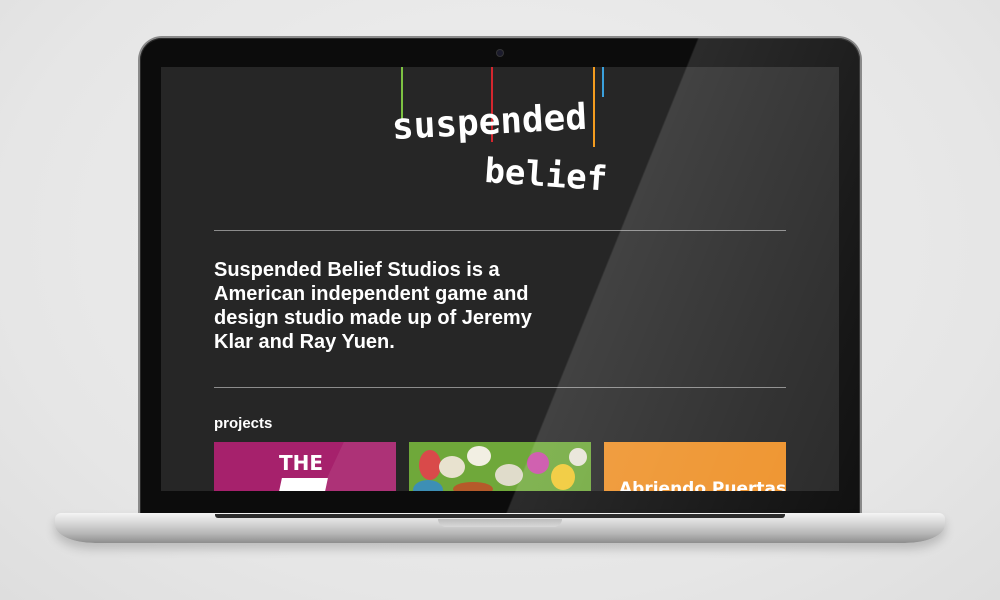 The width and height of the screenshot is (1000, 600). Describe the element at coordinates (500, 516) in the screenshot. I see `laptop-hinge` at that location.